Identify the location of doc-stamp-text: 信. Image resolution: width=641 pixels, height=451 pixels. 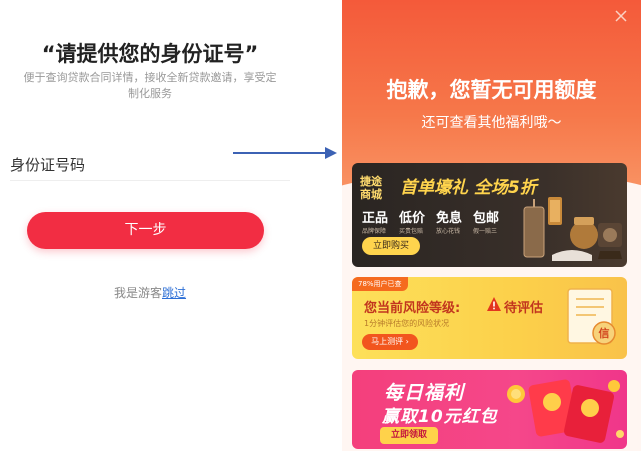
(604, 333).